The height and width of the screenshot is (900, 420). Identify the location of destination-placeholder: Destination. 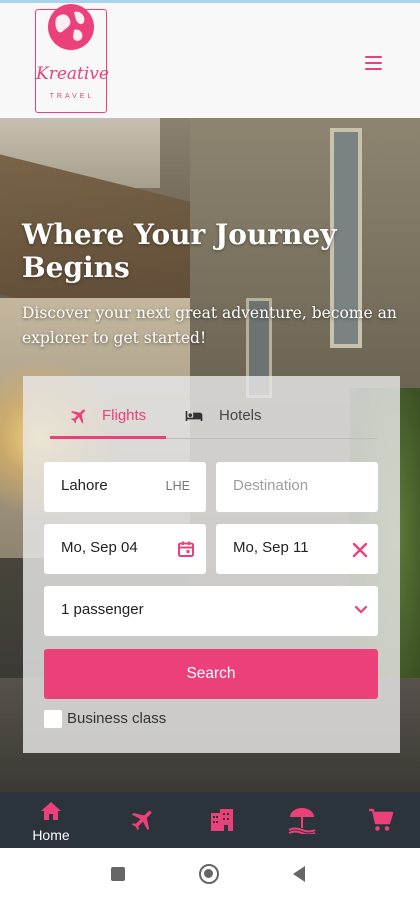
(271, 485).